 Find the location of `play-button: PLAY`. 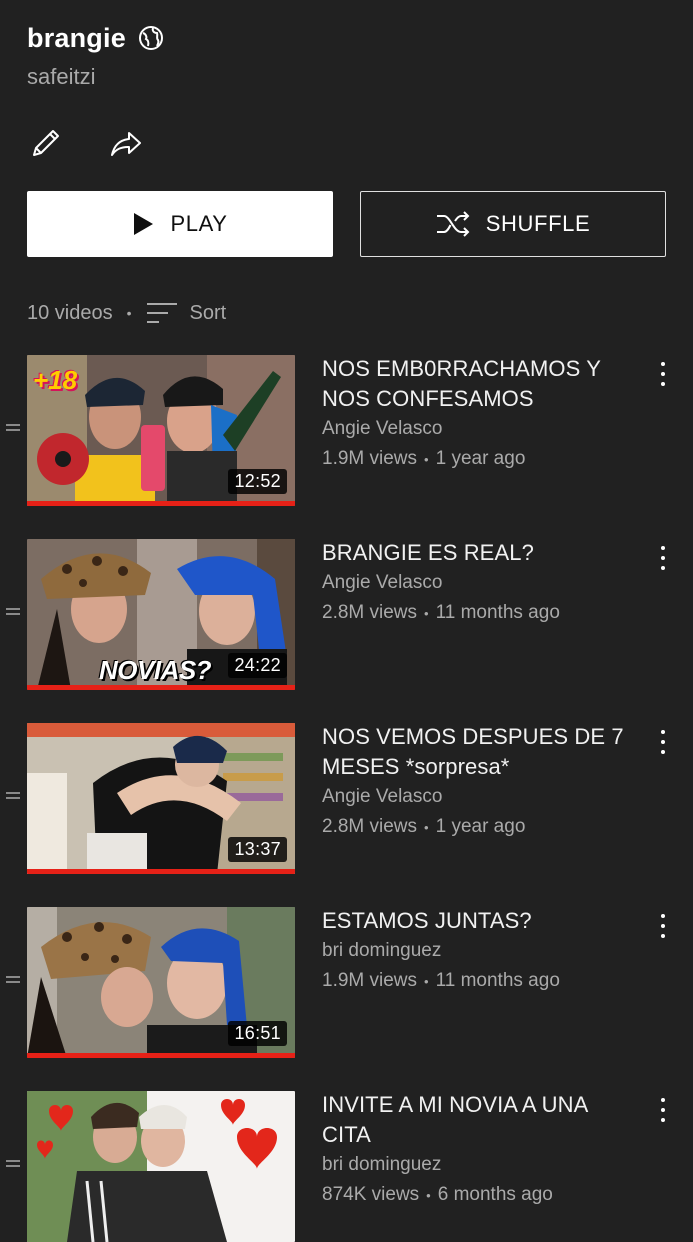

play-button: PLAY is located at coordinates (180, 224).